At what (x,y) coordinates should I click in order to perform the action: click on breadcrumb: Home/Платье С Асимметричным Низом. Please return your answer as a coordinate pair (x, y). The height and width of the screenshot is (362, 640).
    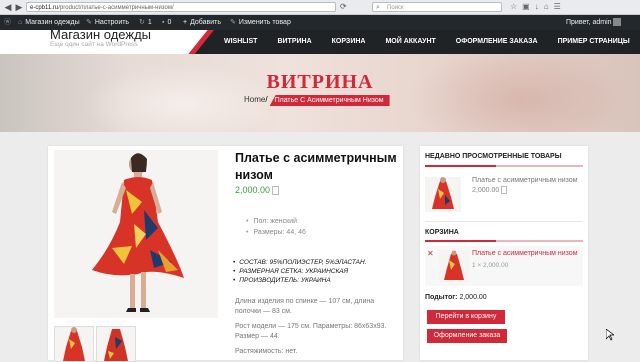
    Looking at the image, I should click on (317, 100).